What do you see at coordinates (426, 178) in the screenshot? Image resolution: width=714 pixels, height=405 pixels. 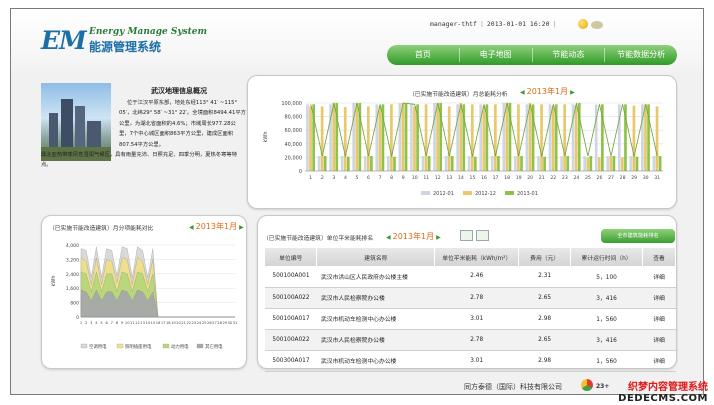 I see `x-tick-label: 11` at bounding box center [426, 178].